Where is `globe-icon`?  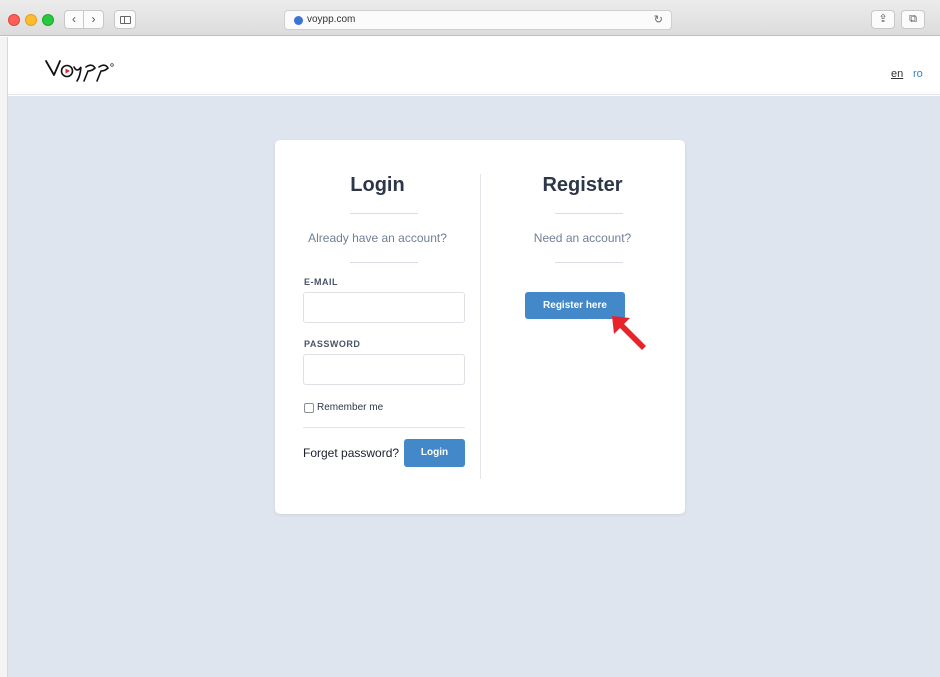
globe-icon is located at coordinates (298, 20).